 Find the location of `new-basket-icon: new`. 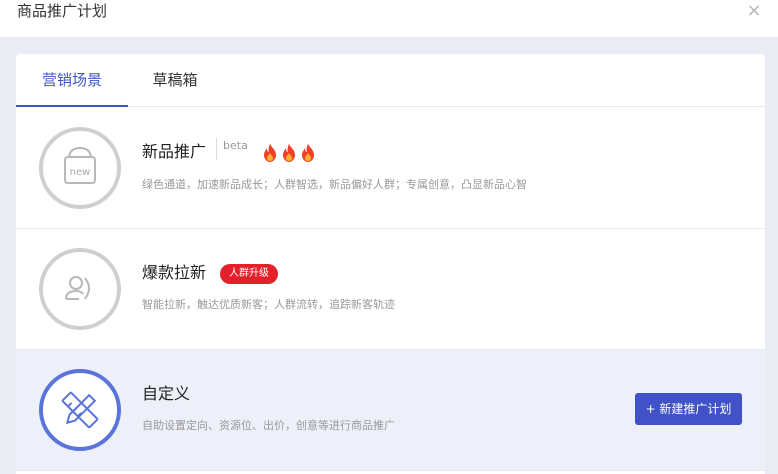

new-basket-icon: new is located at coordinates (80, 168).